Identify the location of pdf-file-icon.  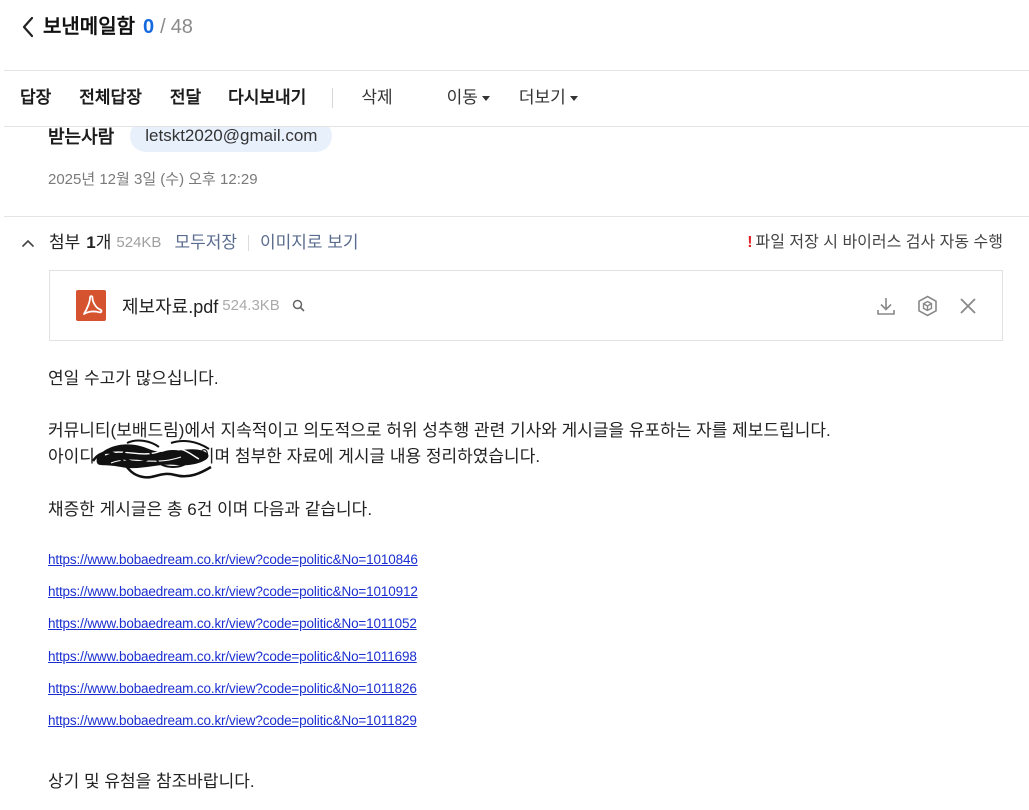
(91, 305).